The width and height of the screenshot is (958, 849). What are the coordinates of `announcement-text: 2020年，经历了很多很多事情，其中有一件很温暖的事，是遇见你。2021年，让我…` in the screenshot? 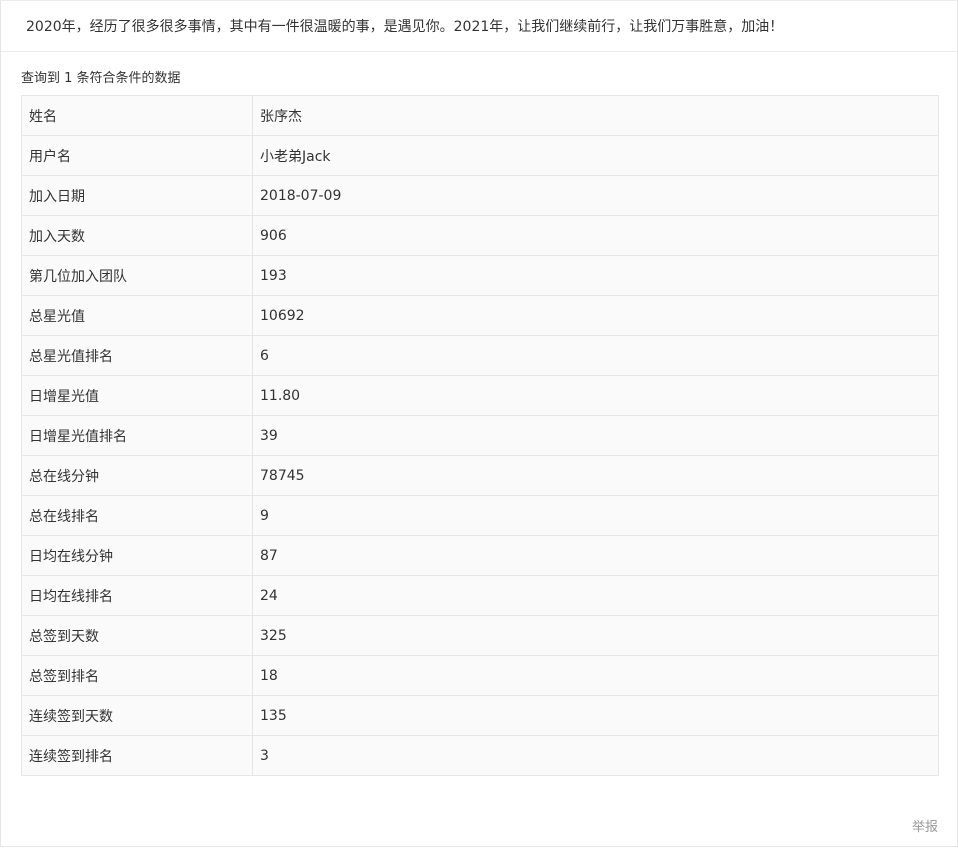 It's located at (405, 27).